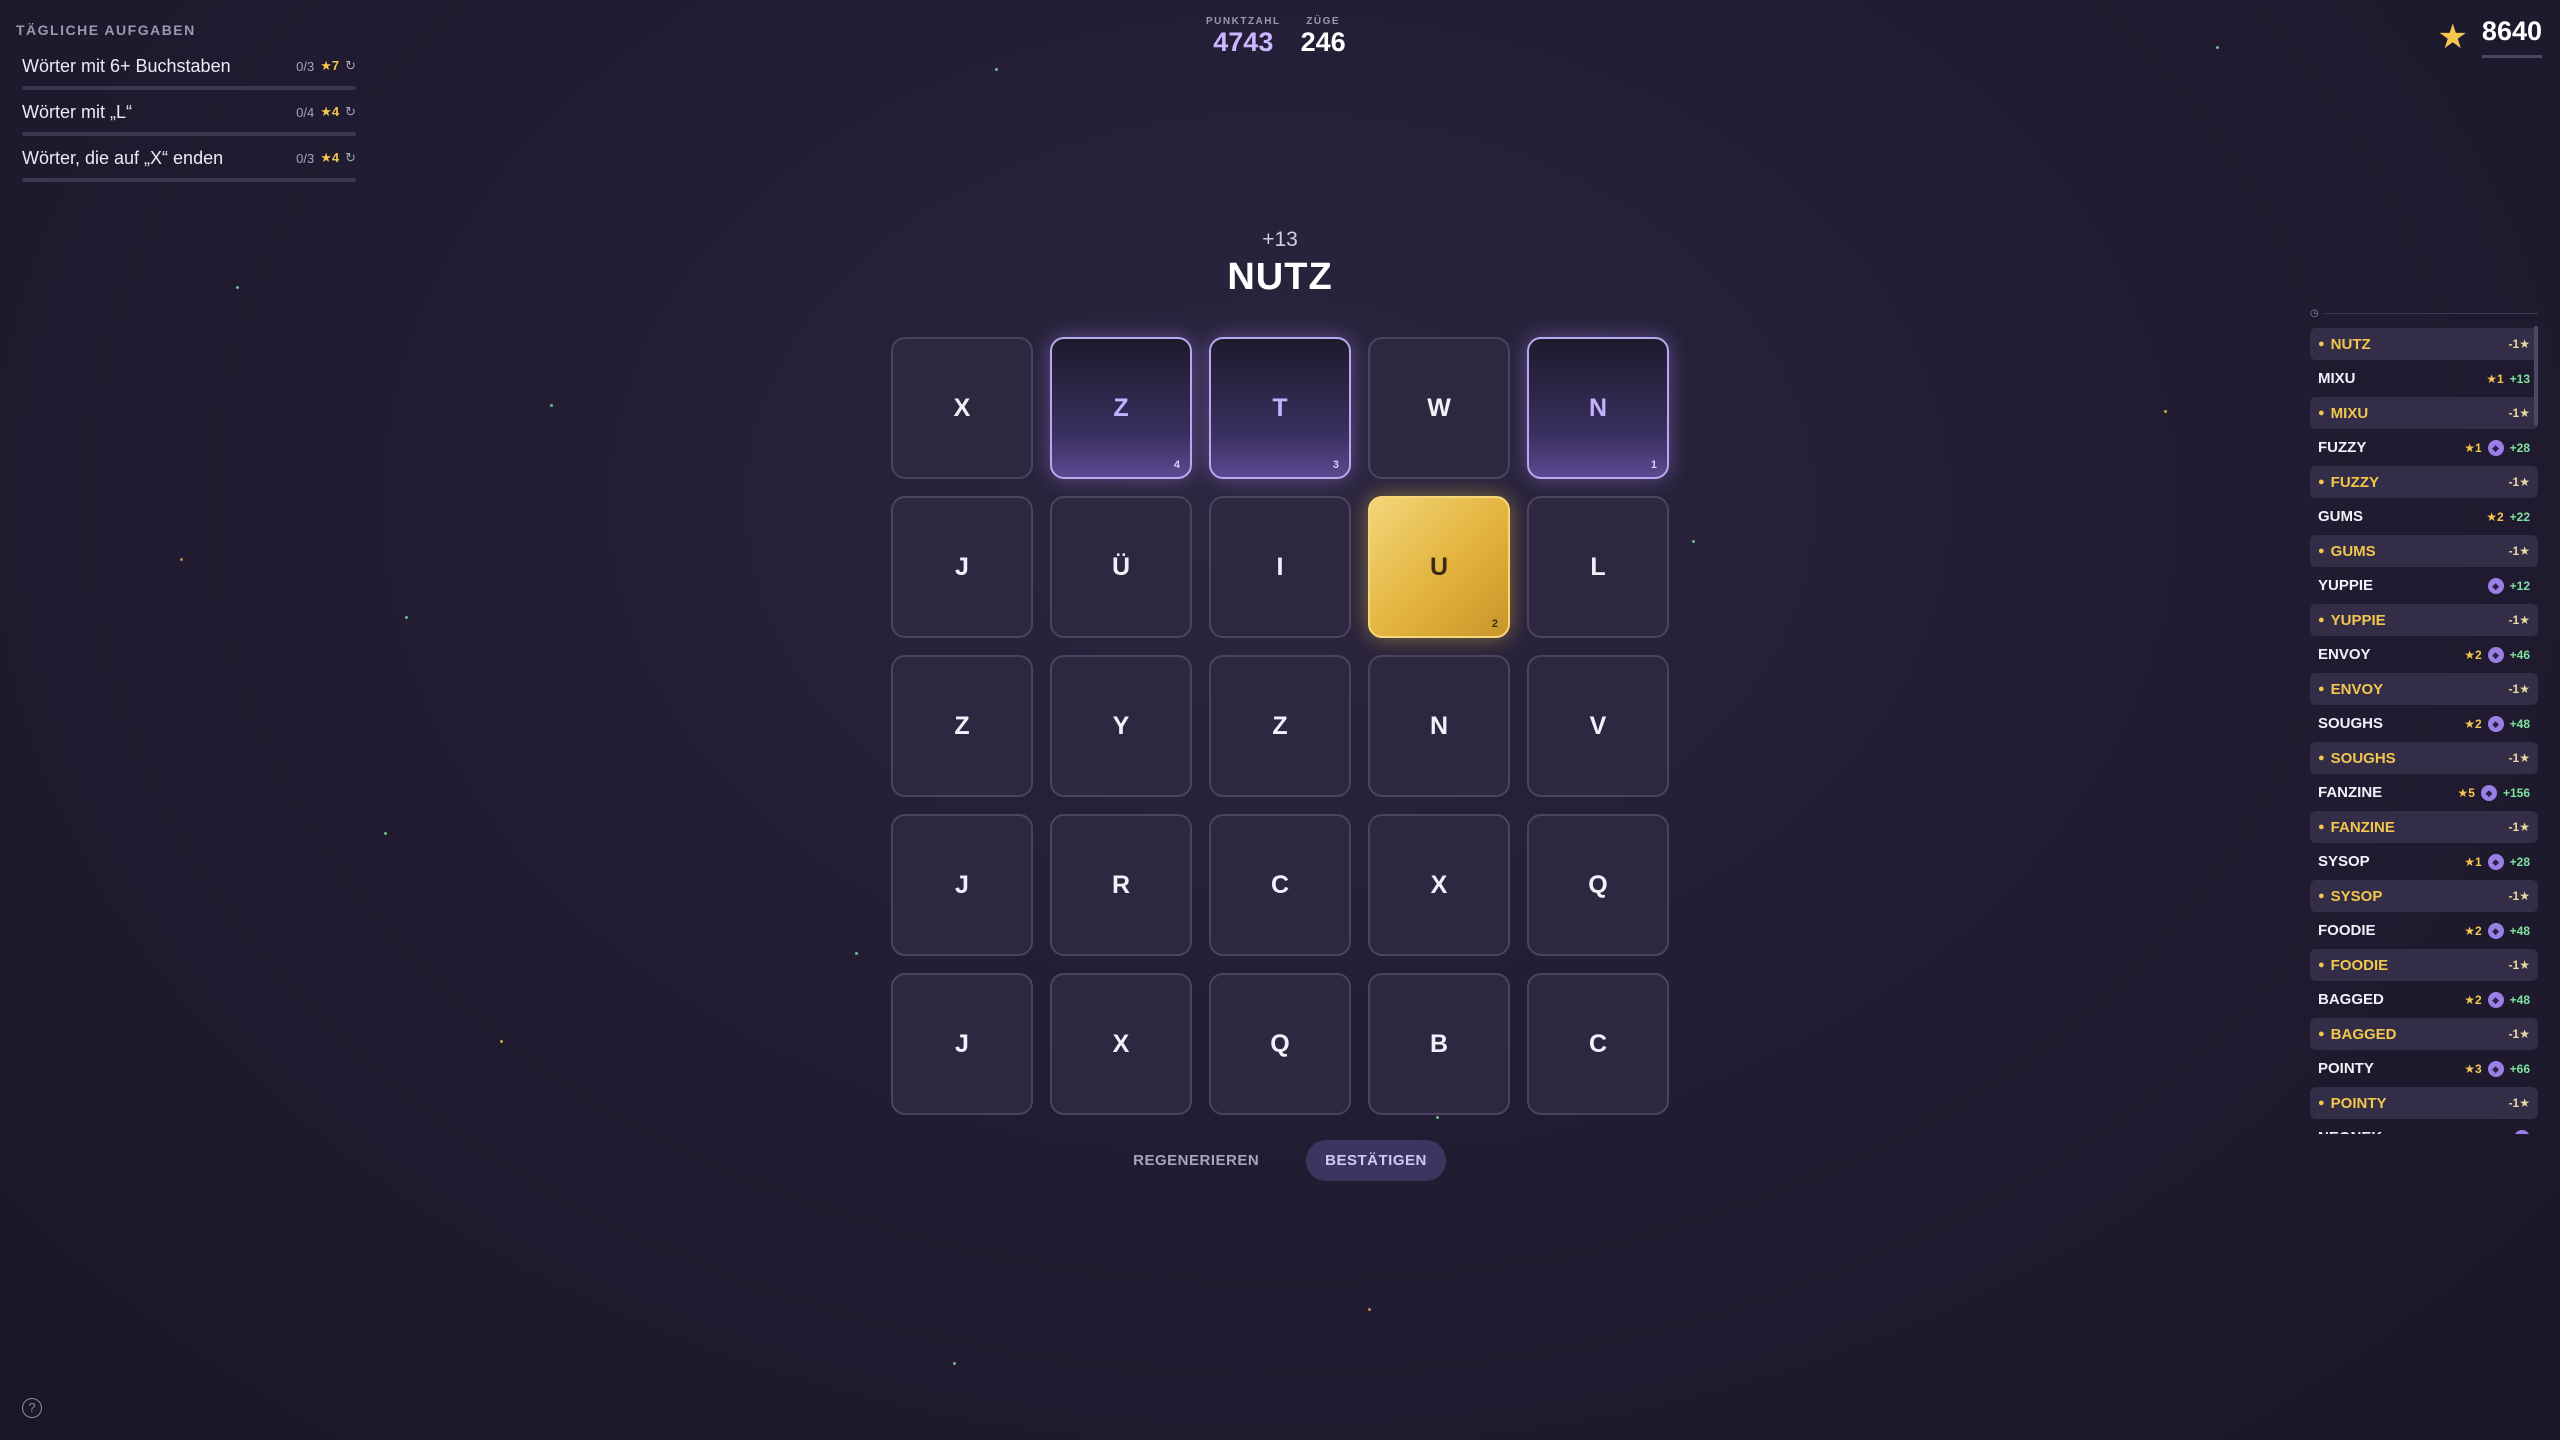 This screenshot has width=2560, height=1440. Describe the element at coordinates (1598, 567) in the screenshot. I see `letter-tile: L` at that location.